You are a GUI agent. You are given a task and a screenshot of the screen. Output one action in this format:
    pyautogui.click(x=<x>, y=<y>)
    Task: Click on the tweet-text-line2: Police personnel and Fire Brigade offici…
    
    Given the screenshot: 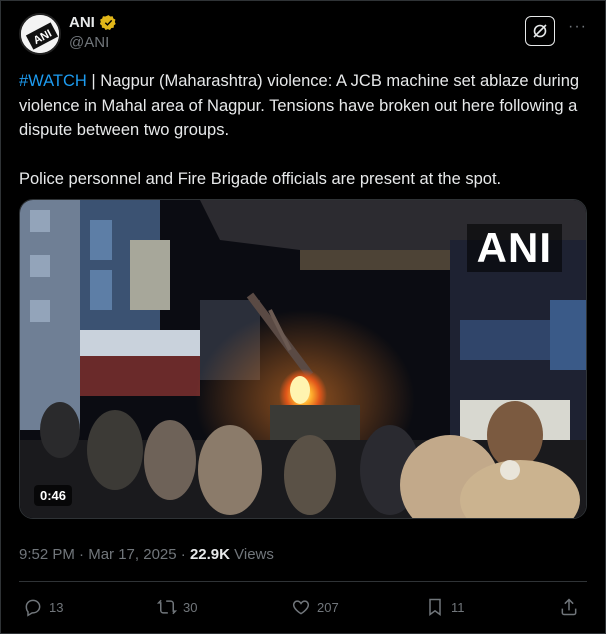 What is the action you would take?
    pyautogui.click(x=260, y=179)
    